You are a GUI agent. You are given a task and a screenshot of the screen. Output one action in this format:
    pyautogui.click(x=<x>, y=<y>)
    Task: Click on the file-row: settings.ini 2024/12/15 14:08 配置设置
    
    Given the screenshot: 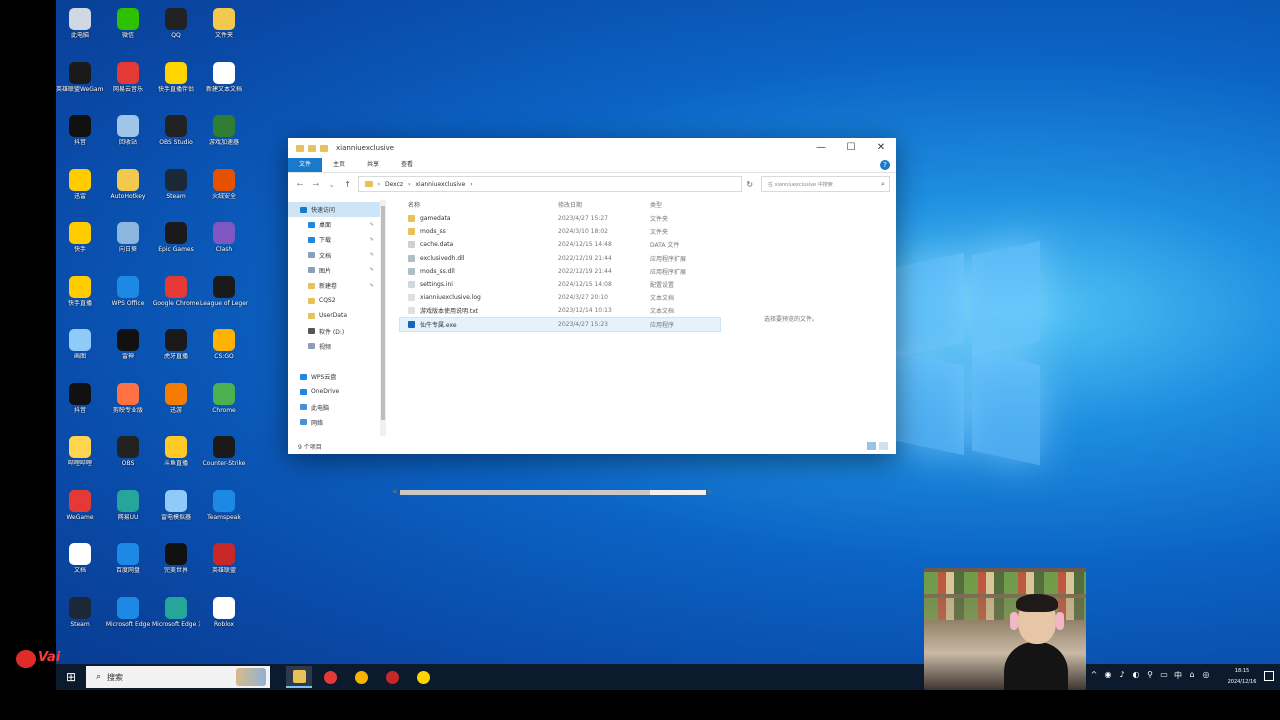 What is the action you would take?
    pyautogui.click(x=560, y=284)
    